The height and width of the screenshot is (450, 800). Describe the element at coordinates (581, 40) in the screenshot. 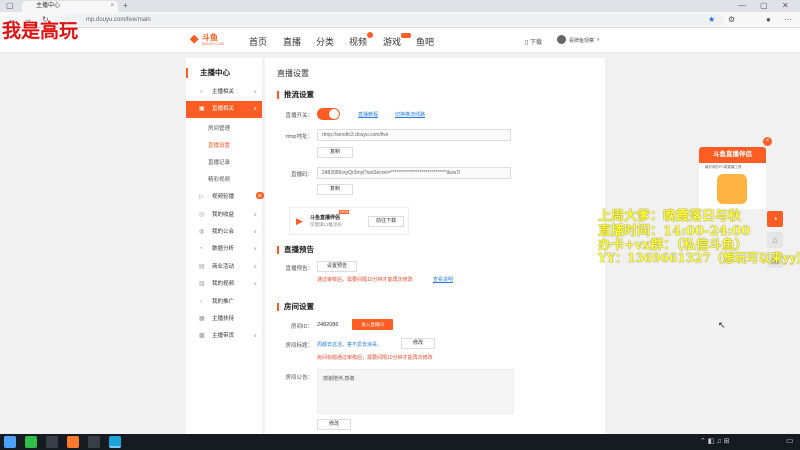

I see `username: 看牌鱼观察` at that location.